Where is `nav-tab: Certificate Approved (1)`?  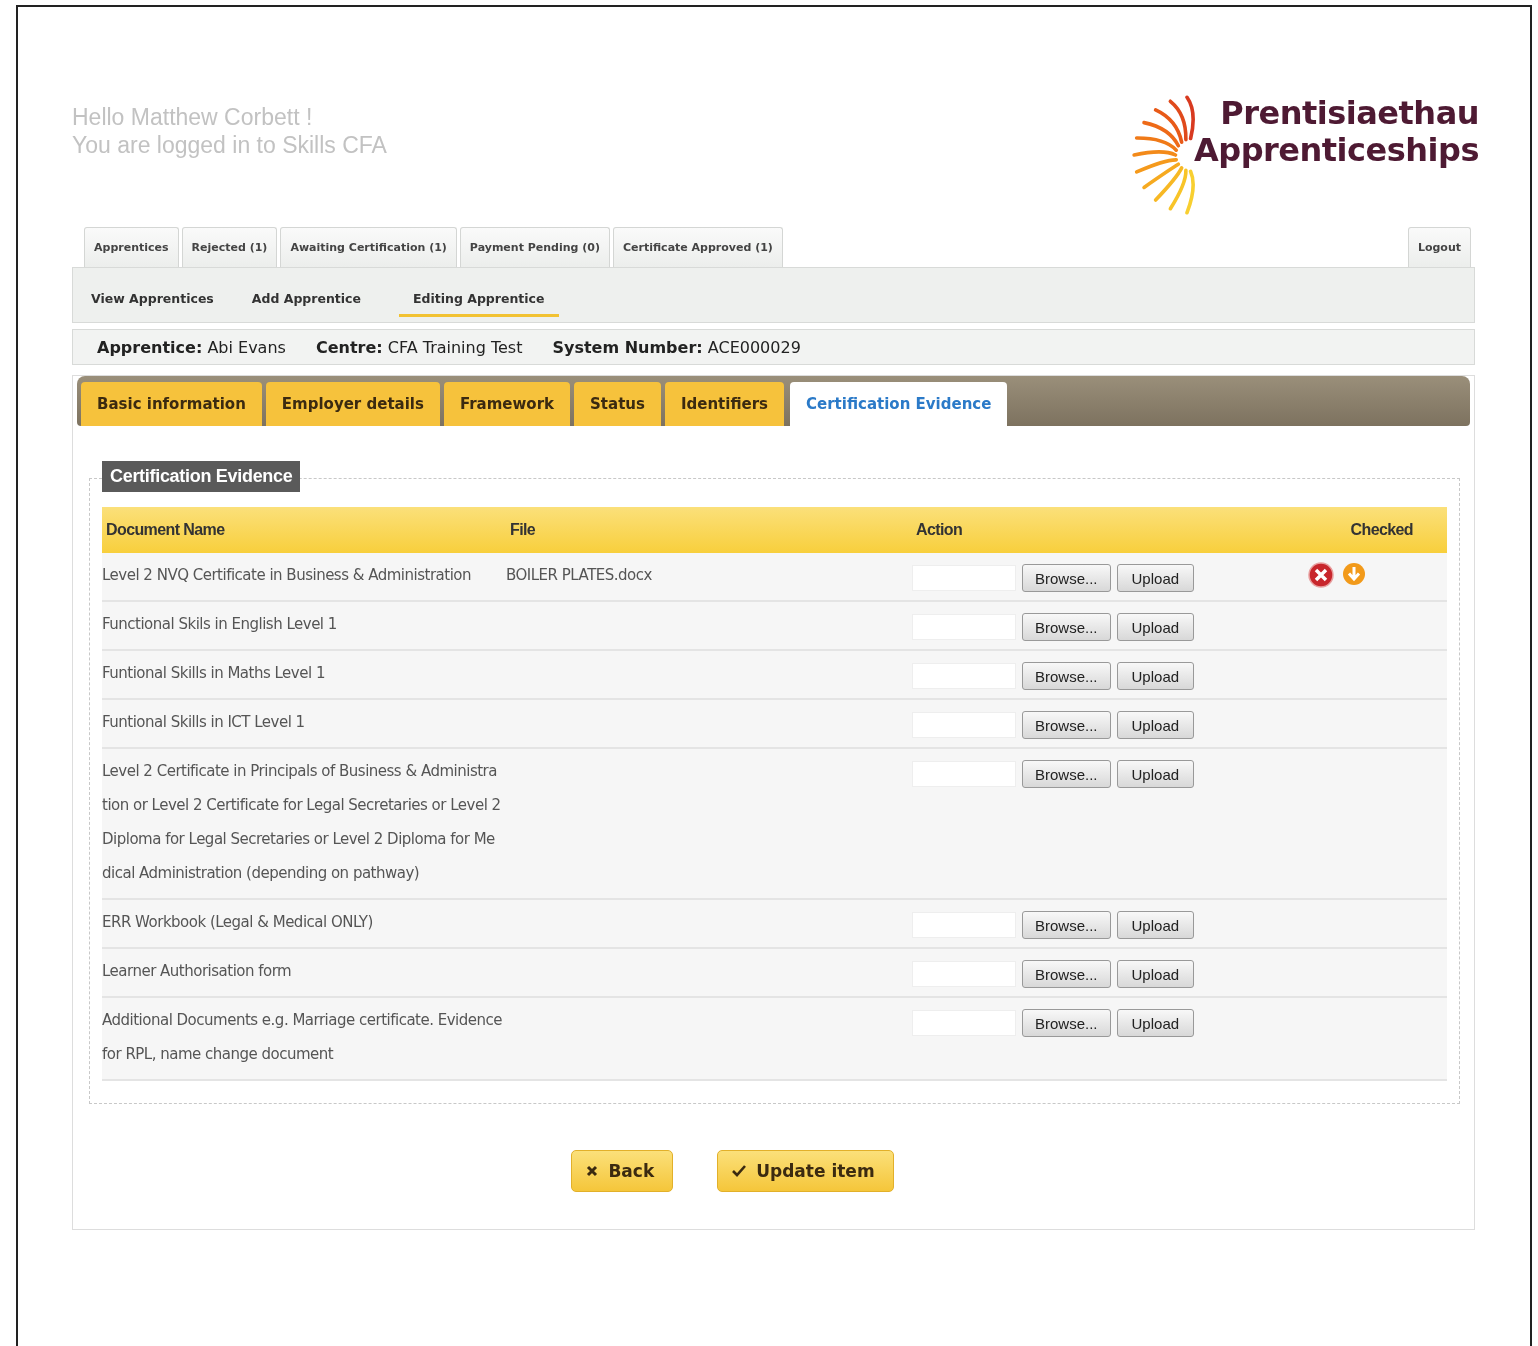
nav-tab: Certificate Approved (1) is located at coordinates (697, 247).